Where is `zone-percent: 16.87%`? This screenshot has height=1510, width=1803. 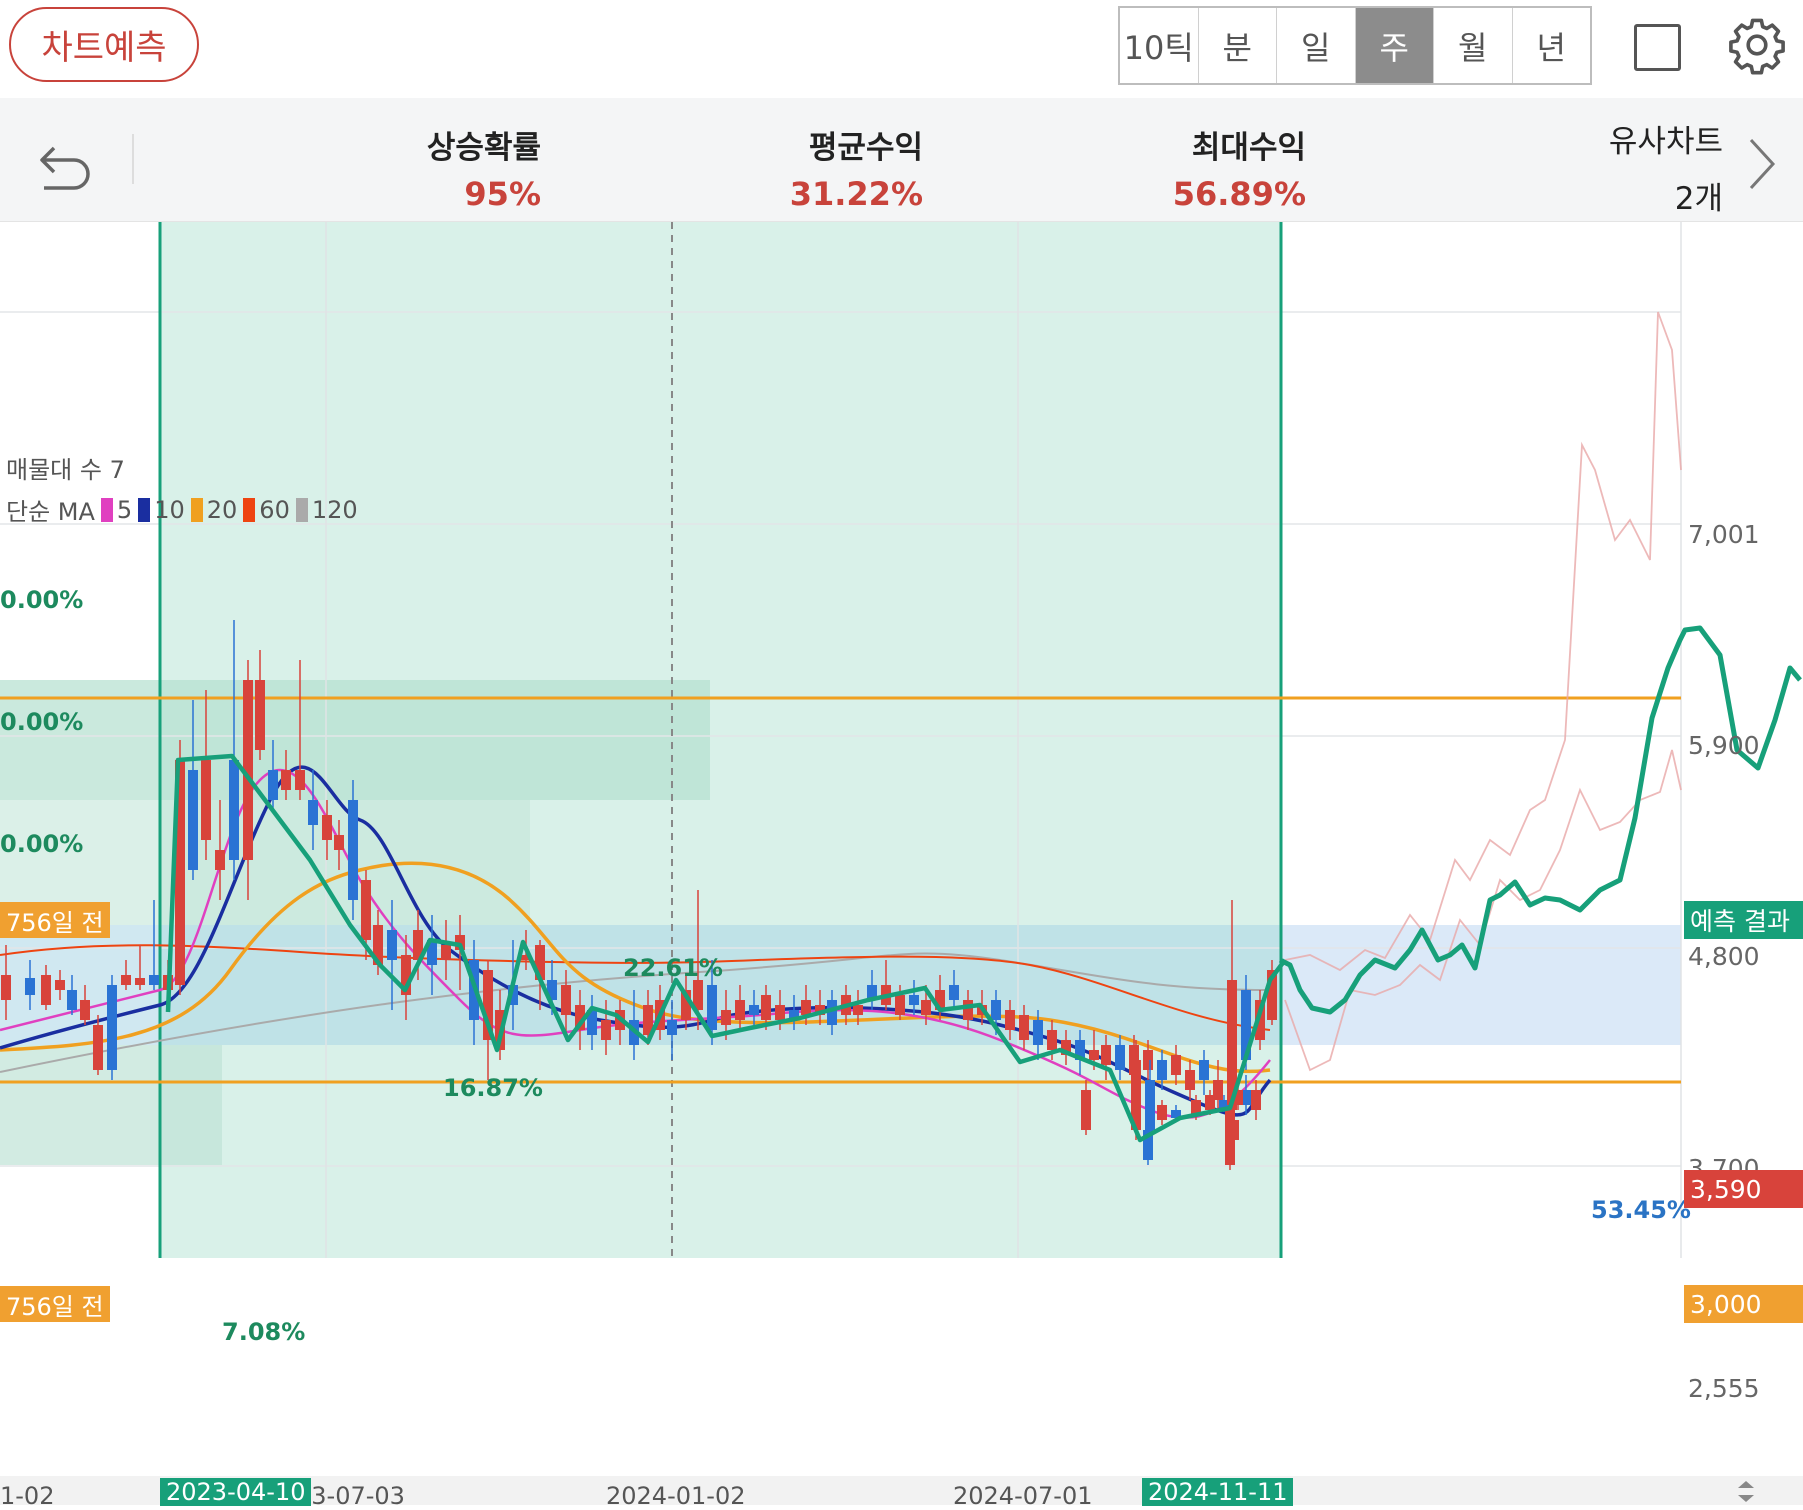
zone-percent: 16.87% is located at coordinates (493, 1088).